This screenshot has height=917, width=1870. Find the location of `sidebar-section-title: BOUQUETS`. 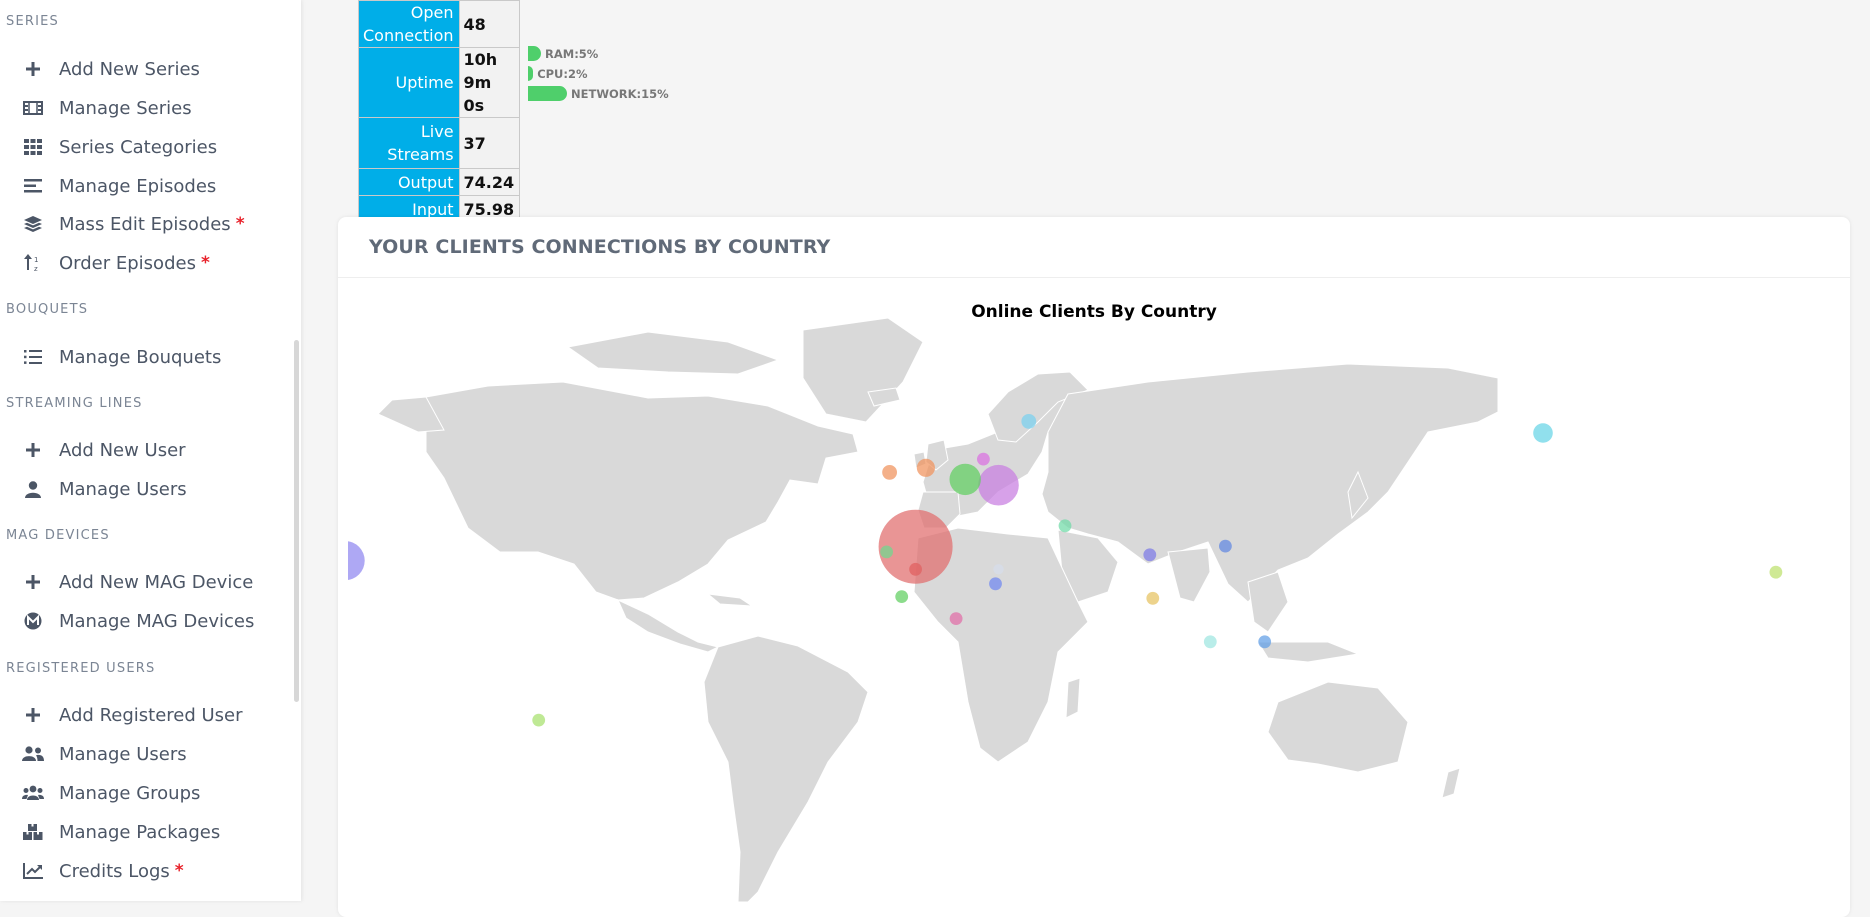

sidebar-section-title: BOUQUETS is located at coordinates (47, 309).